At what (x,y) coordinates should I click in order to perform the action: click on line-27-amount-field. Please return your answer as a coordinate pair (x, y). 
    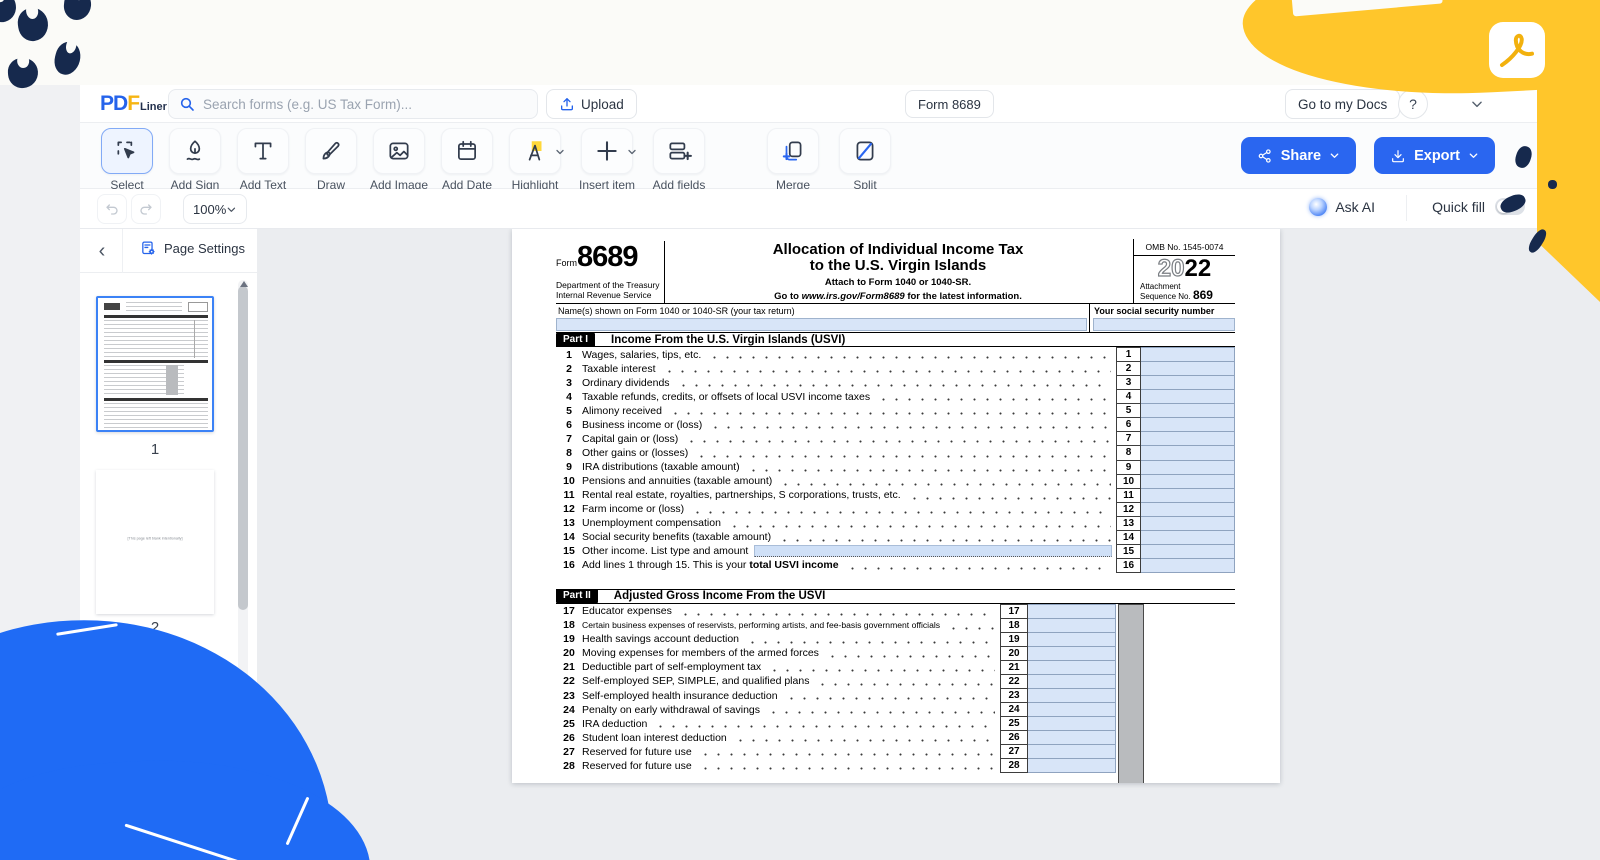
    Looking at the image, I should click on (1072, 752).